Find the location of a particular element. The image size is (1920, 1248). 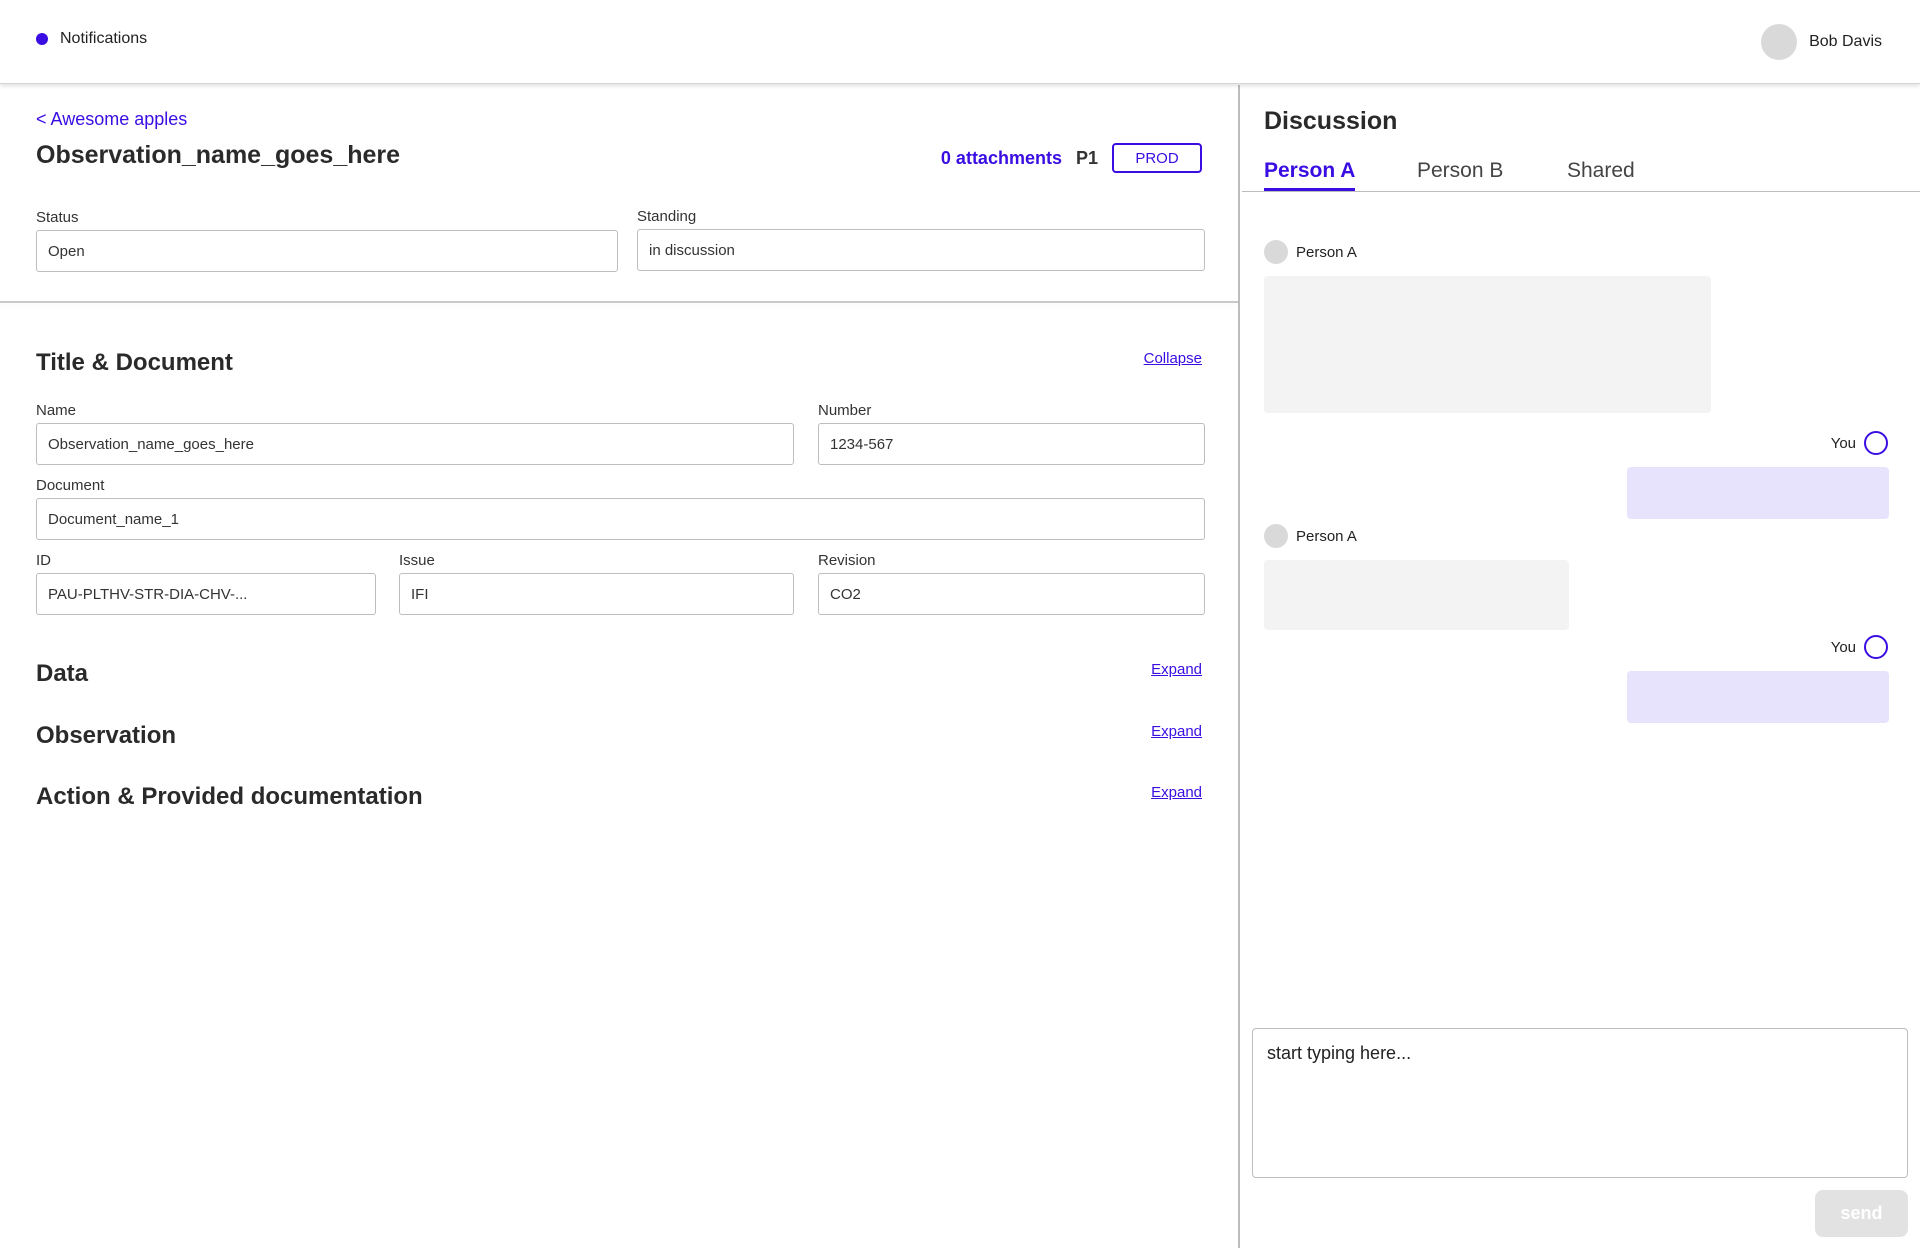

section-title-observation: Observation is located at coordinates (106, 735).